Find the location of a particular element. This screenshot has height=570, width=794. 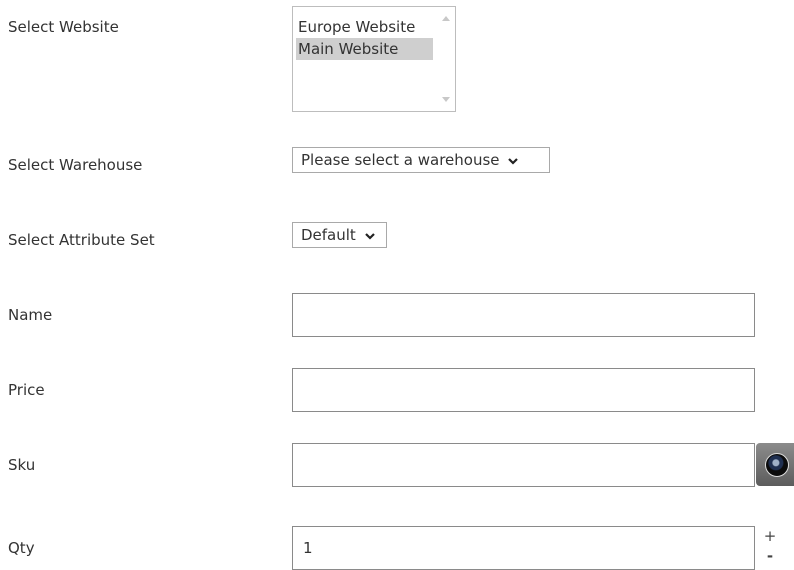

sku-label: Sku is located at coordinates (22, 465).